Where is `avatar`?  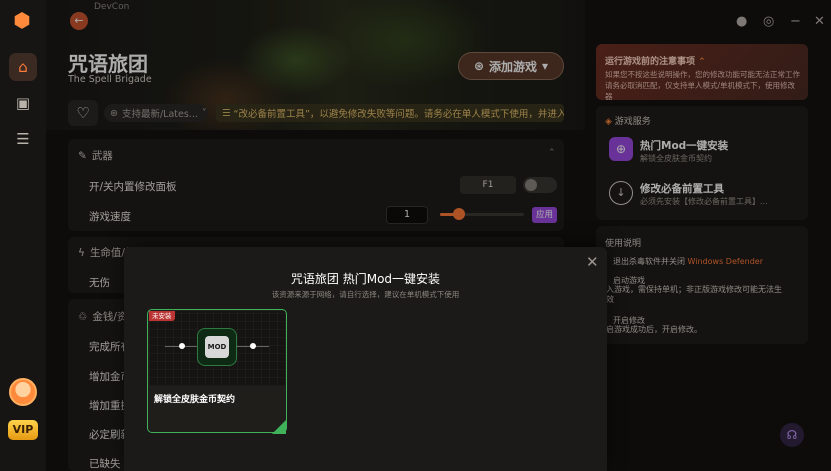
avatar is located at coordinates (23, 392).